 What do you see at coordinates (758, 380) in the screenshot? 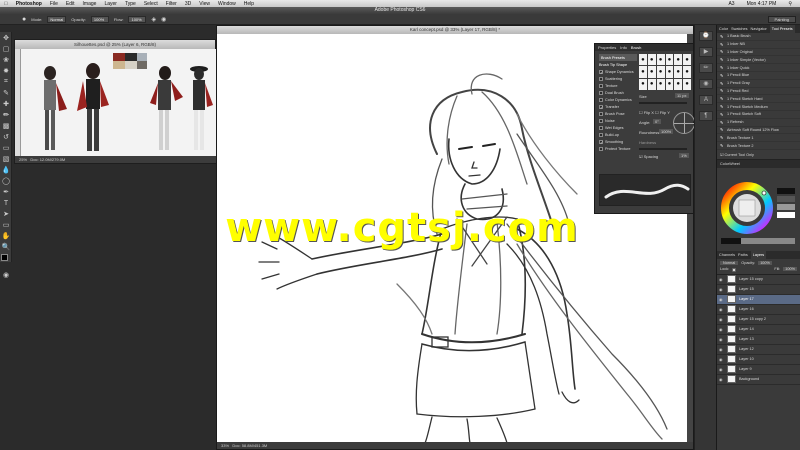
I see `layer-row: ◉ Background` at bounding box center [758, 380].